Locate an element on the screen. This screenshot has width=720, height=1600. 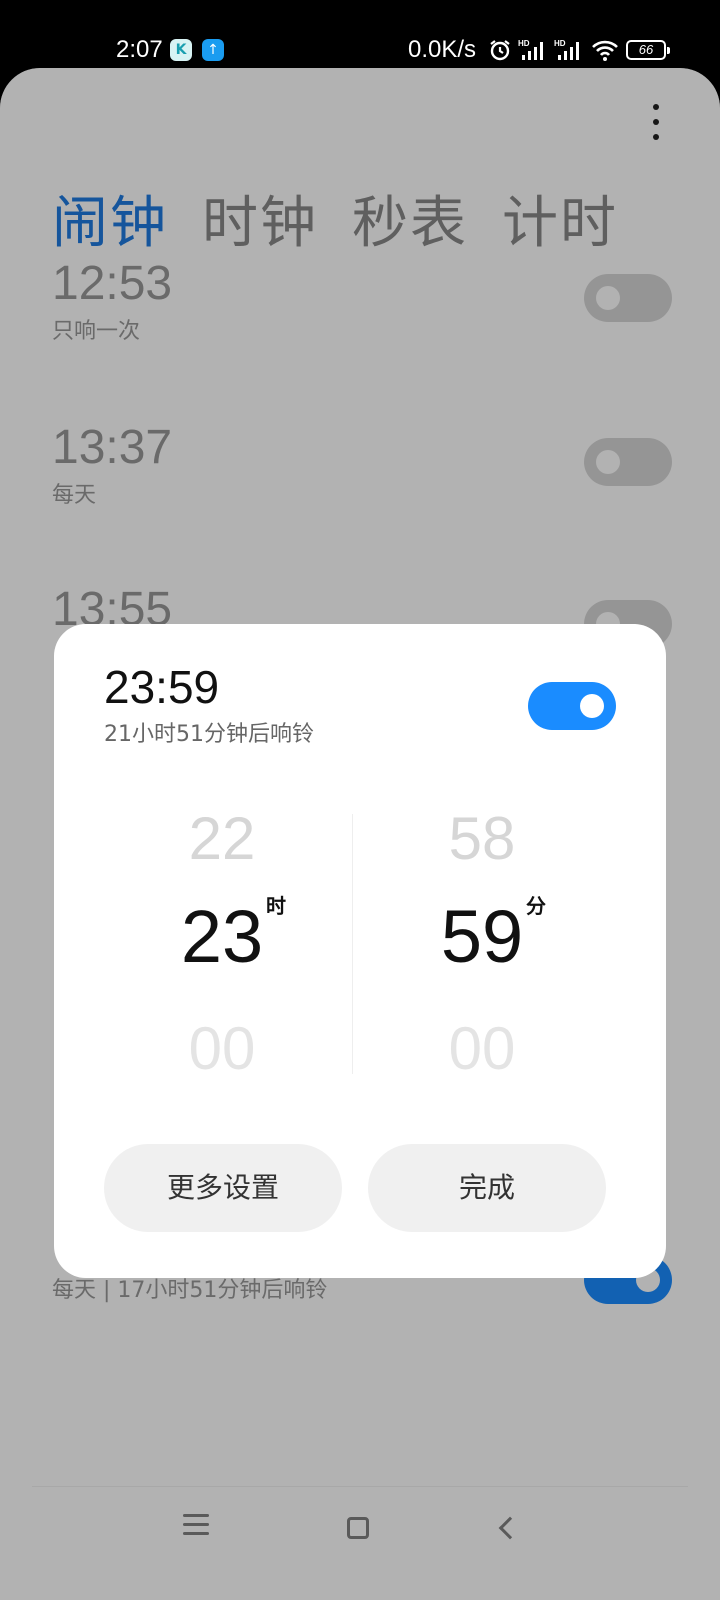
dialog-alarm-toggle is located at coordinates (572, 706).